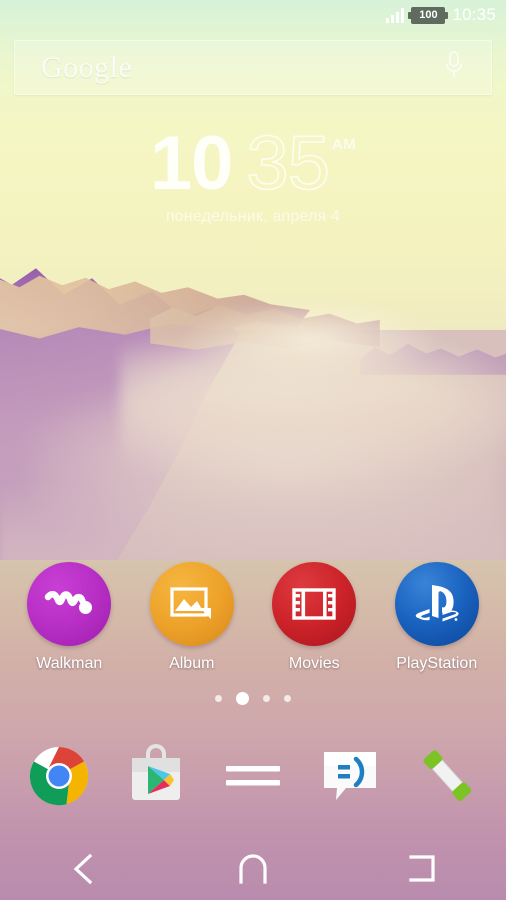 The width and height of the screenshot is (506, 900). What do you see at coordinates (69, 663) in the screenshot?
I see `app-label: Walkman` at bounding box center [69, 663].